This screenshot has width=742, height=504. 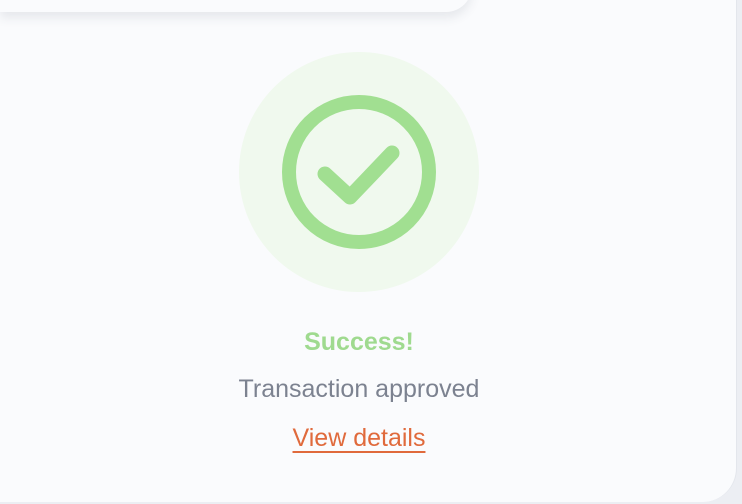 I want to click on status-title: Success!, so click(x=359, y=342).